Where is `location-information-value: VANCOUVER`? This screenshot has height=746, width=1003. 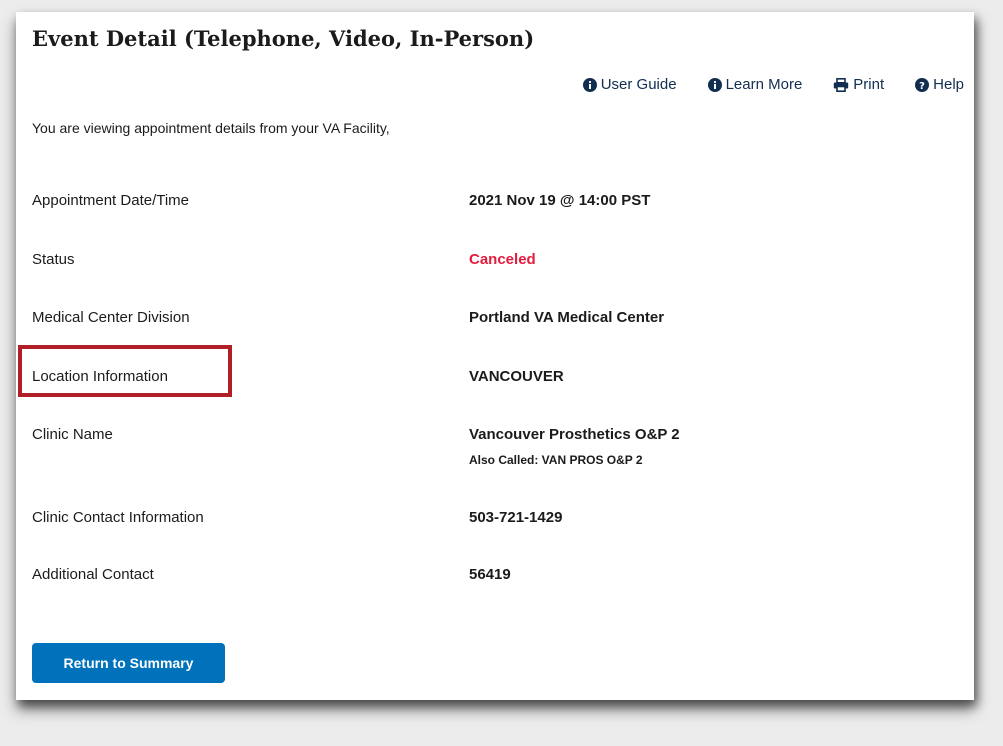 location-information-value: VANCOUVER is located at coordinates (516, 376).